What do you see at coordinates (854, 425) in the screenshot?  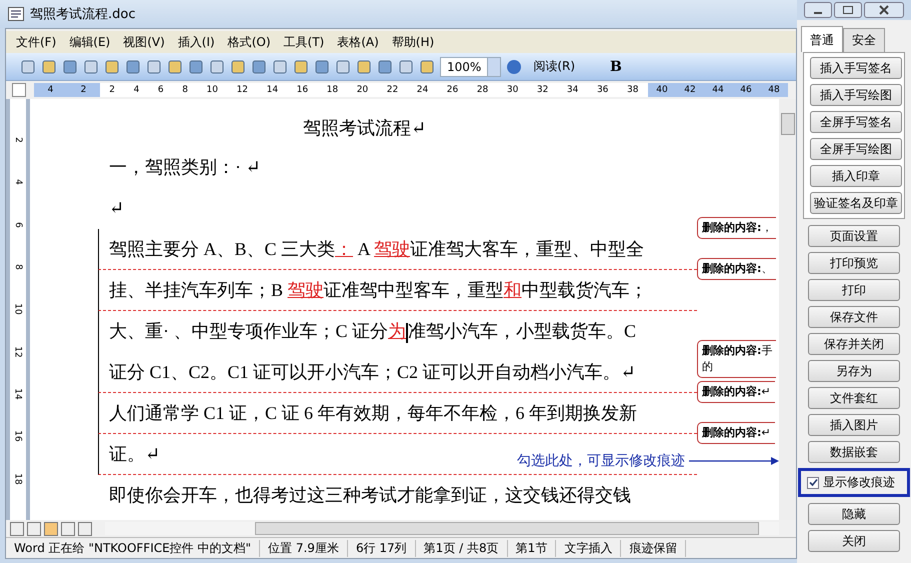 I see `panel-button: 插入图片` at bounding box center [854, 425].